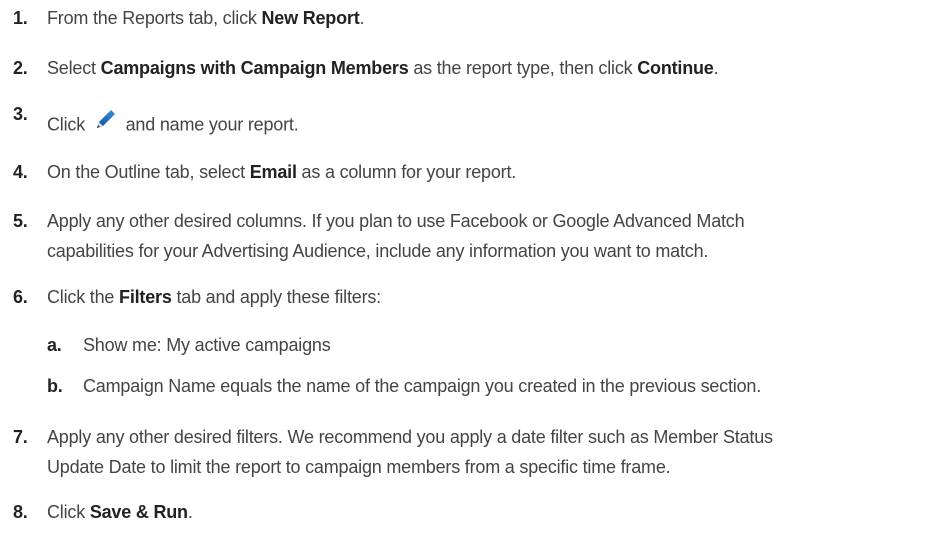  I want to click on filters-label: Filters, so click(145, 297).